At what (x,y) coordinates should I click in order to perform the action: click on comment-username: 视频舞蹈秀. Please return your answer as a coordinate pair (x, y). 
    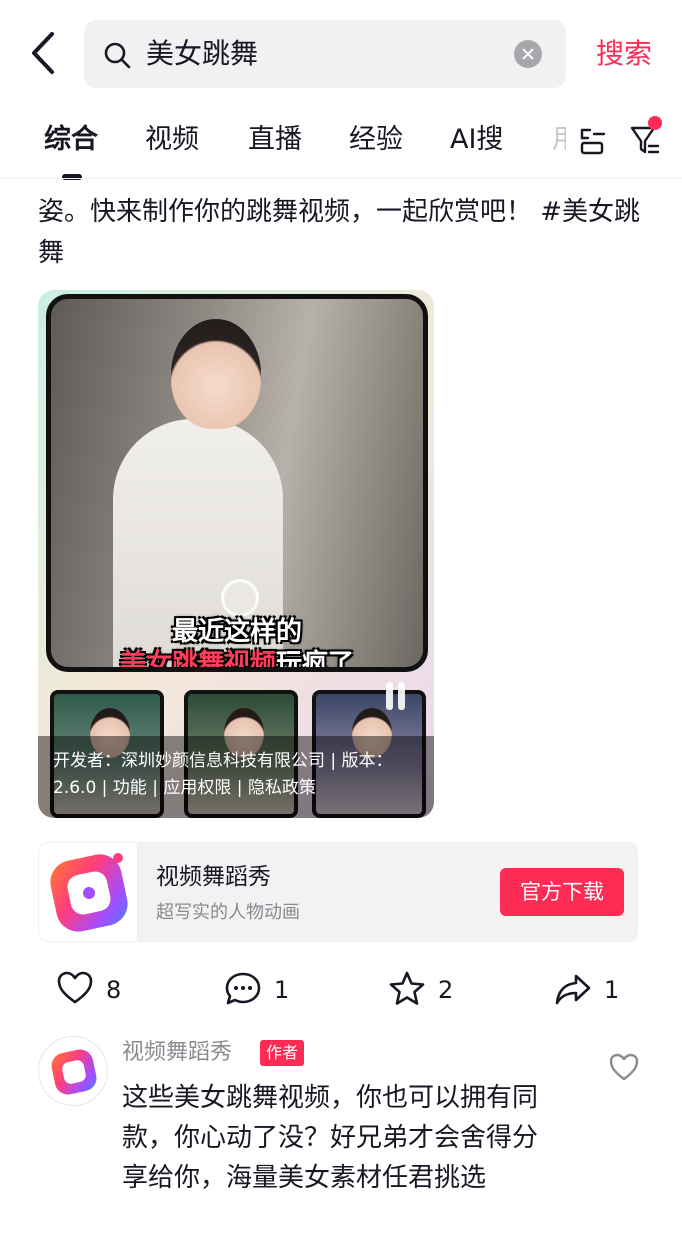
    Looking at the image, I should click on (177, 1053).